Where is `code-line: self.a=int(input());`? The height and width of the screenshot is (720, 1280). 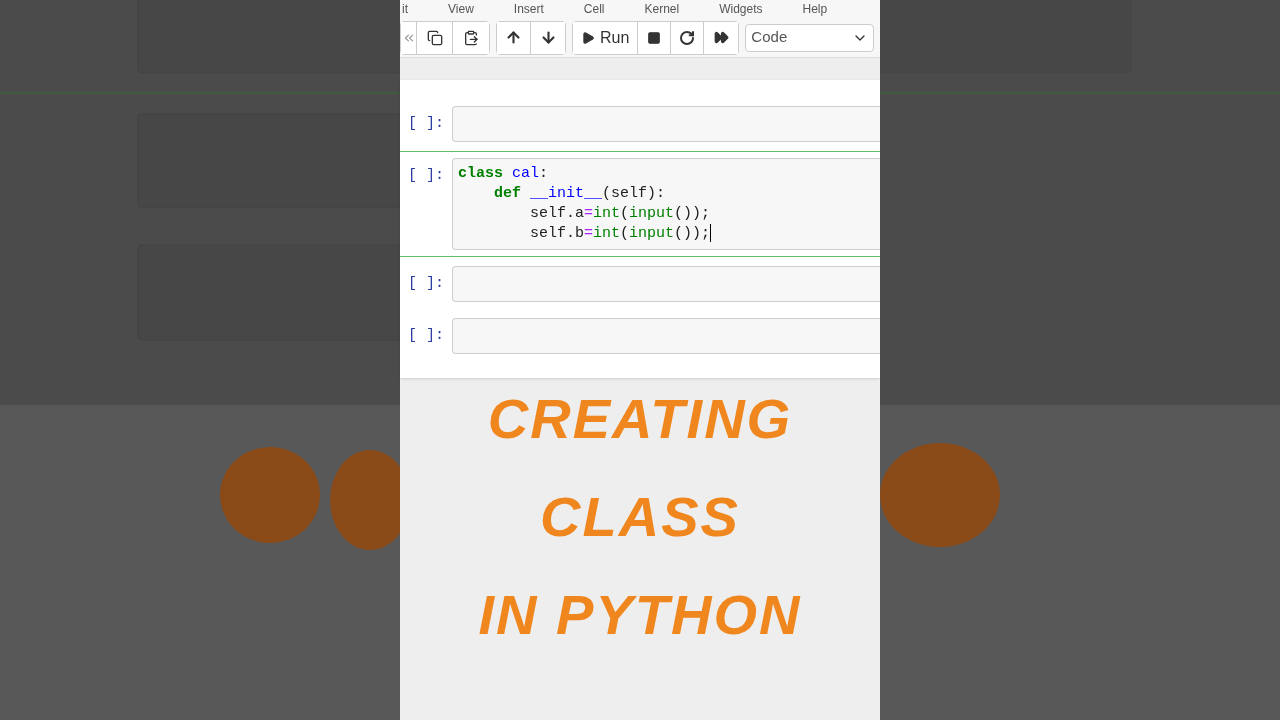
code-line: self.a=int(input()); is located at coordinates (620, 214).